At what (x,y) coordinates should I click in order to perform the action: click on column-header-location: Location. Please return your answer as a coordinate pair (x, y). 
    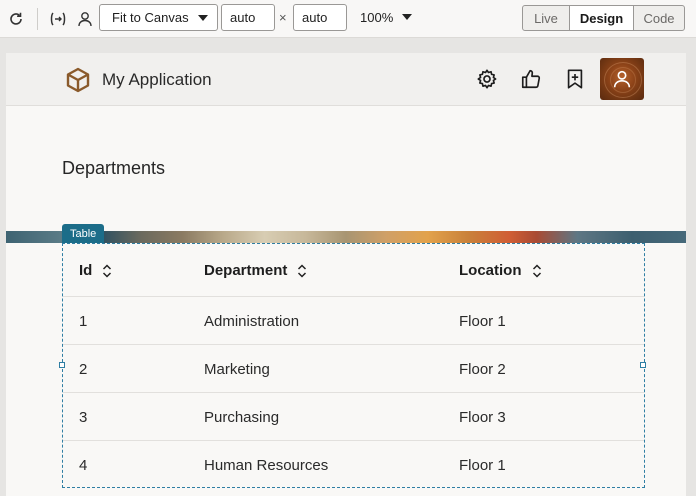
    Looking at the image, I should click on (500, 270).